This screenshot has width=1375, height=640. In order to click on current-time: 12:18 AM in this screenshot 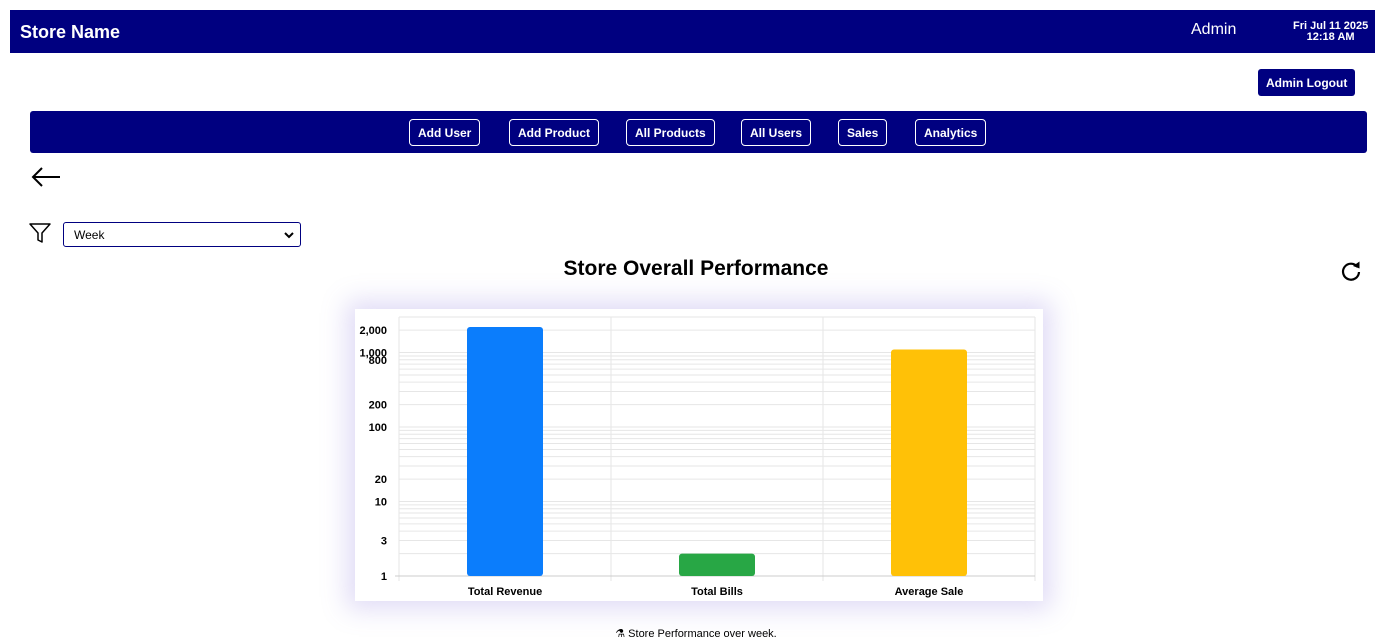, I will do `click(1330, 37)`.